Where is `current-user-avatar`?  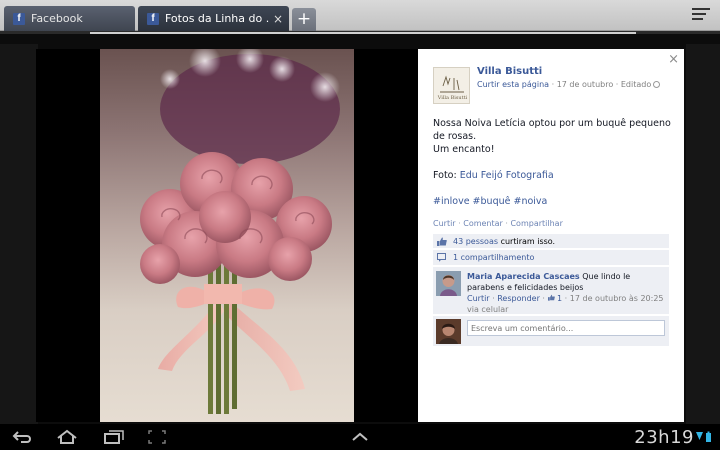 current-user-avatar is located at coordinates (448, 331).